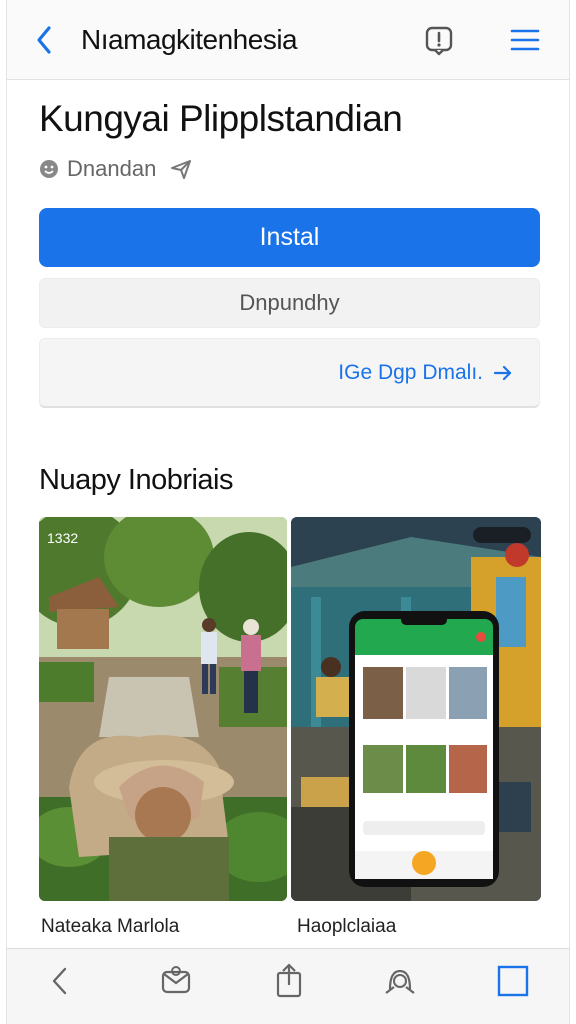 The width and height of the screenshot is (576, 1024). I want to click on toolbar-share-button, so click(289, 981).